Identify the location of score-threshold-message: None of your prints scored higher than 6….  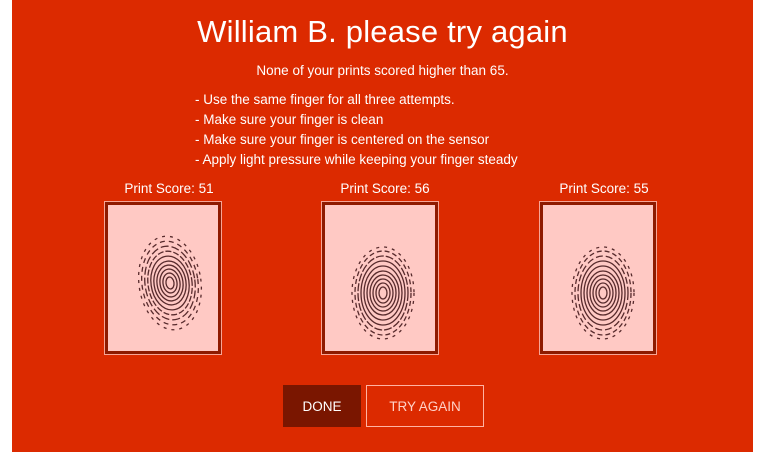
(382, 70).